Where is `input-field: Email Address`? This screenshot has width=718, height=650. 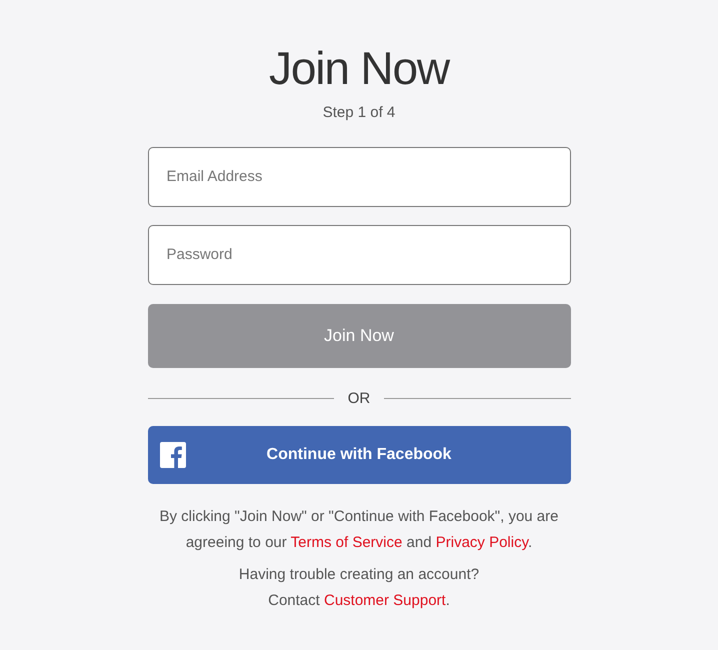 input-field: Email Address is located at coordinates (359, 176).